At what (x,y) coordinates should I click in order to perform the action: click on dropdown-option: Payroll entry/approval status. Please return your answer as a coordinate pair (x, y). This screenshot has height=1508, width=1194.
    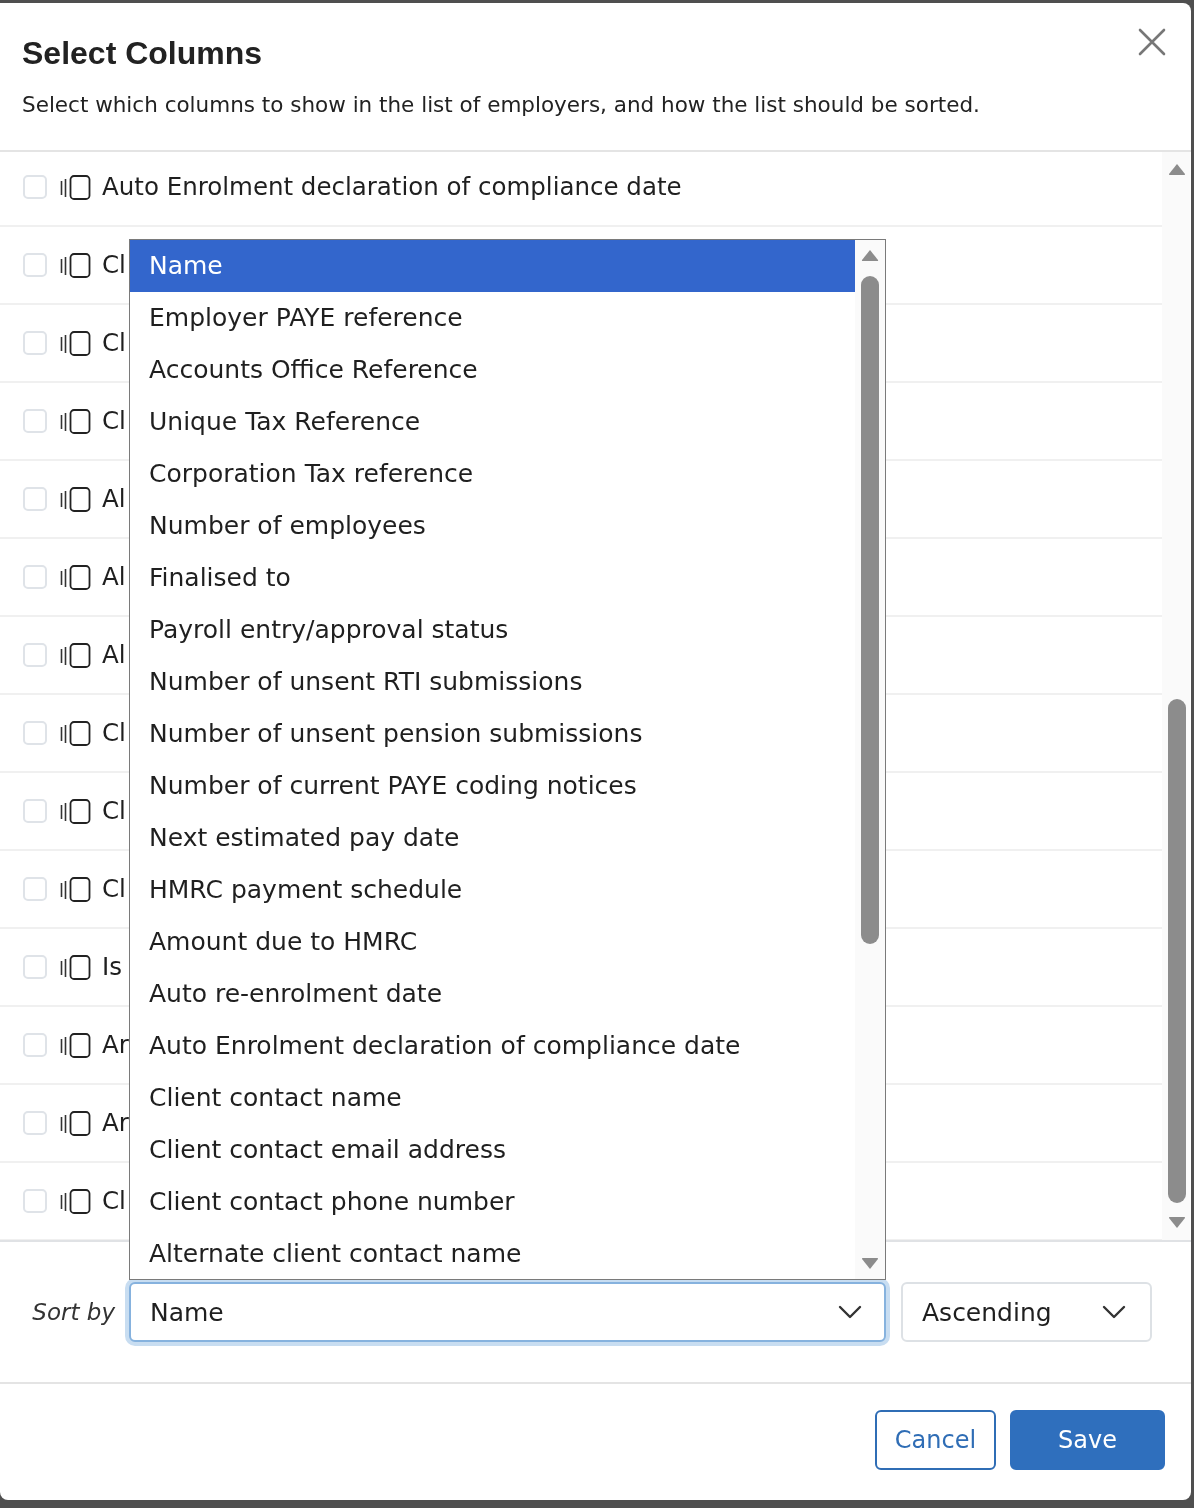
    Looking at the image, I should click on (492, 630).